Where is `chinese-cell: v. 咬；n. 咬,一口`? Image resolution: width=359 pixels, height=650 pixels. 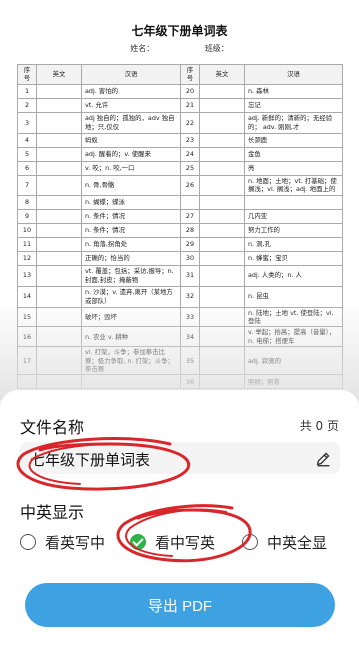 chinese-cell: v. 咬；n. 咬,一口 is located at coordinates (131, 168).